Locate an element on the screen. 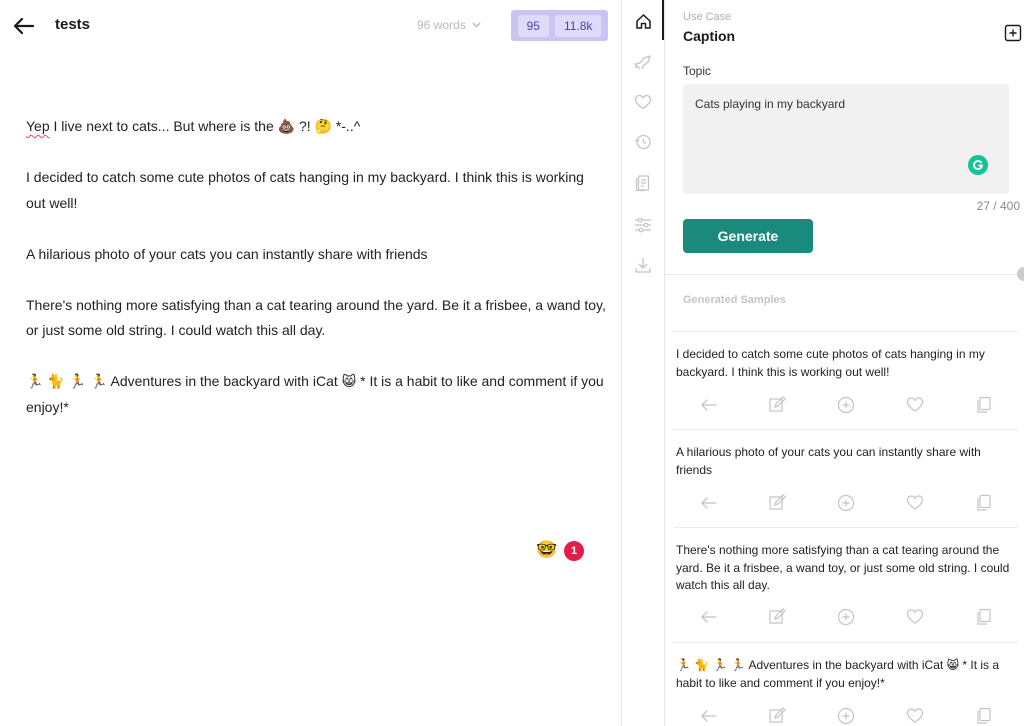 The height and width of the screenshot is (726, 1024). back-button is located at coordinates (24, 26).